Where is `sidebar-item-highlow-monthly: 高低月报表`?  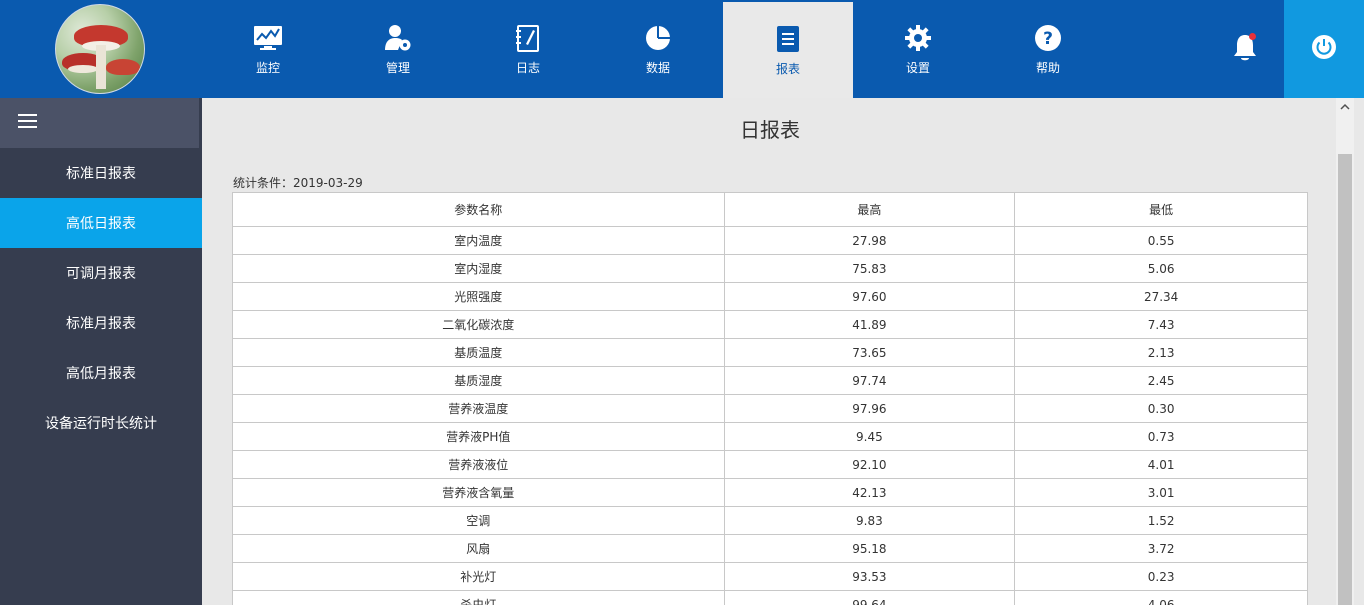
sidebar-item-highlow-monthly: 高低月报表 is located at coordinates (101, 373).